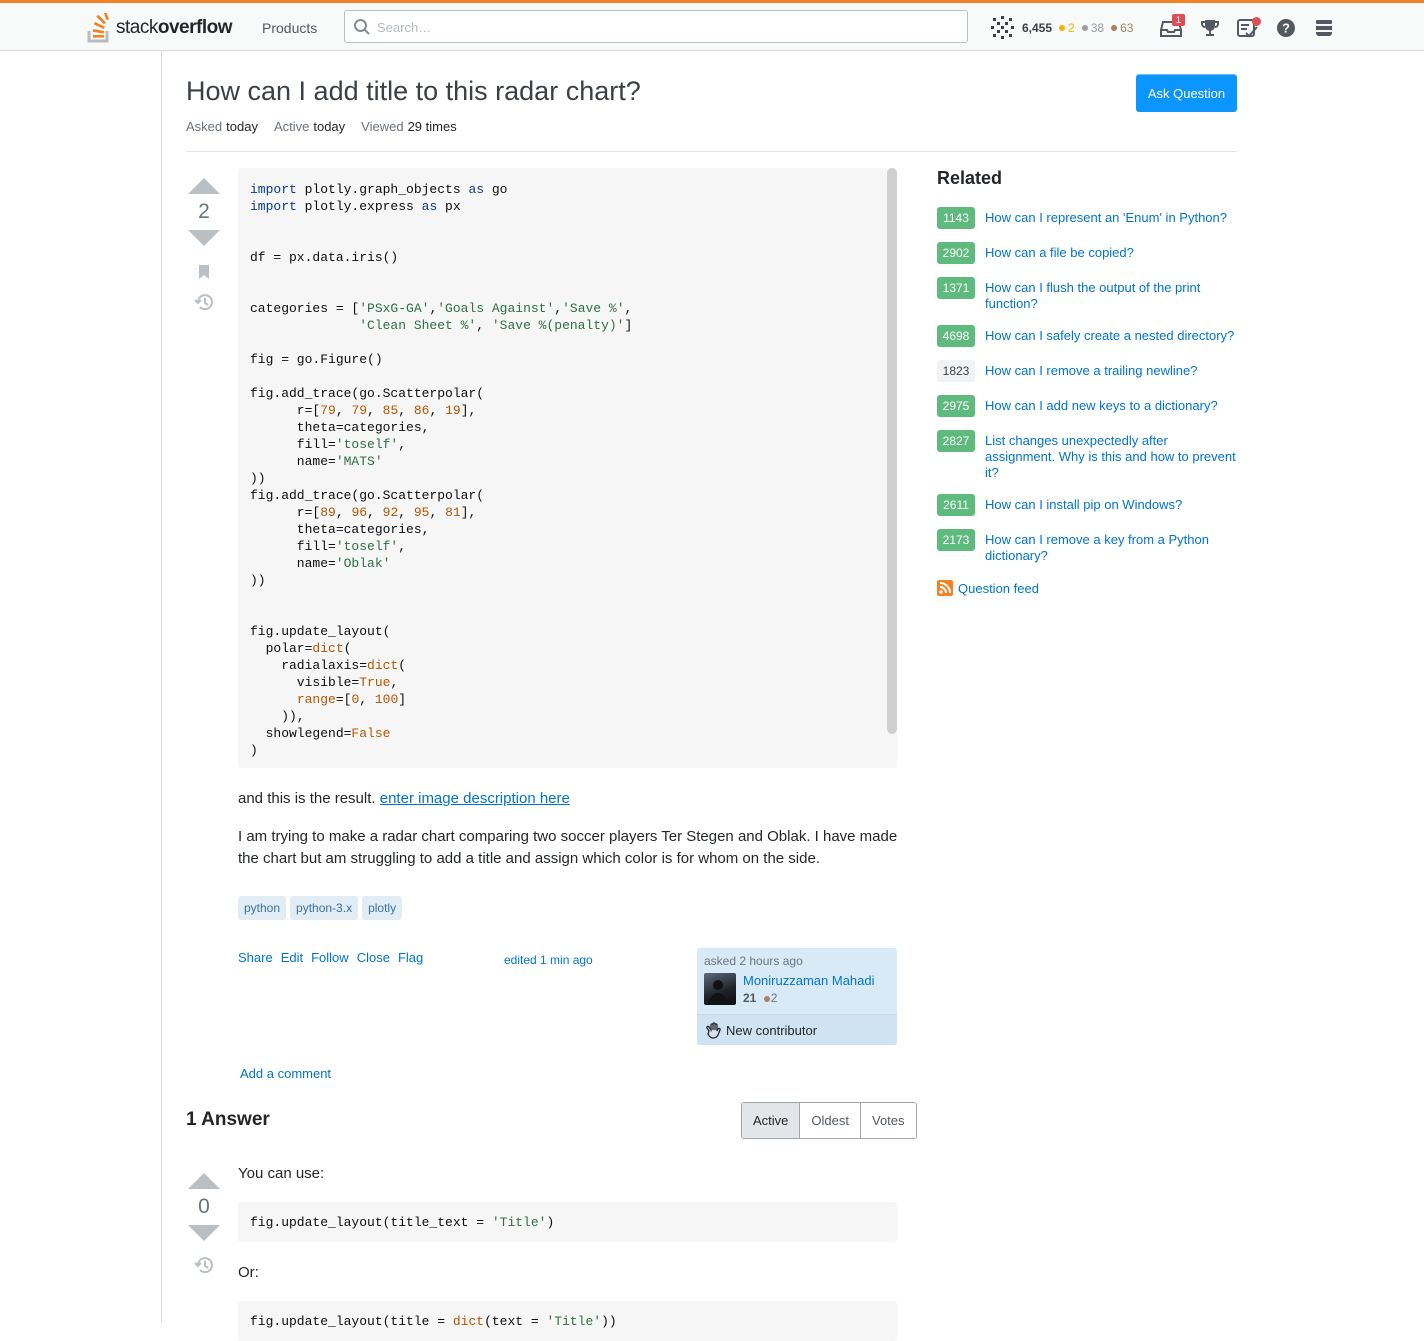 This screenshot has width=1424, height=1341. What do you see at coordinates (174, 27) in the screenshot?
I see `logo-text: stackoverflow` at bounding box center [174, 27].